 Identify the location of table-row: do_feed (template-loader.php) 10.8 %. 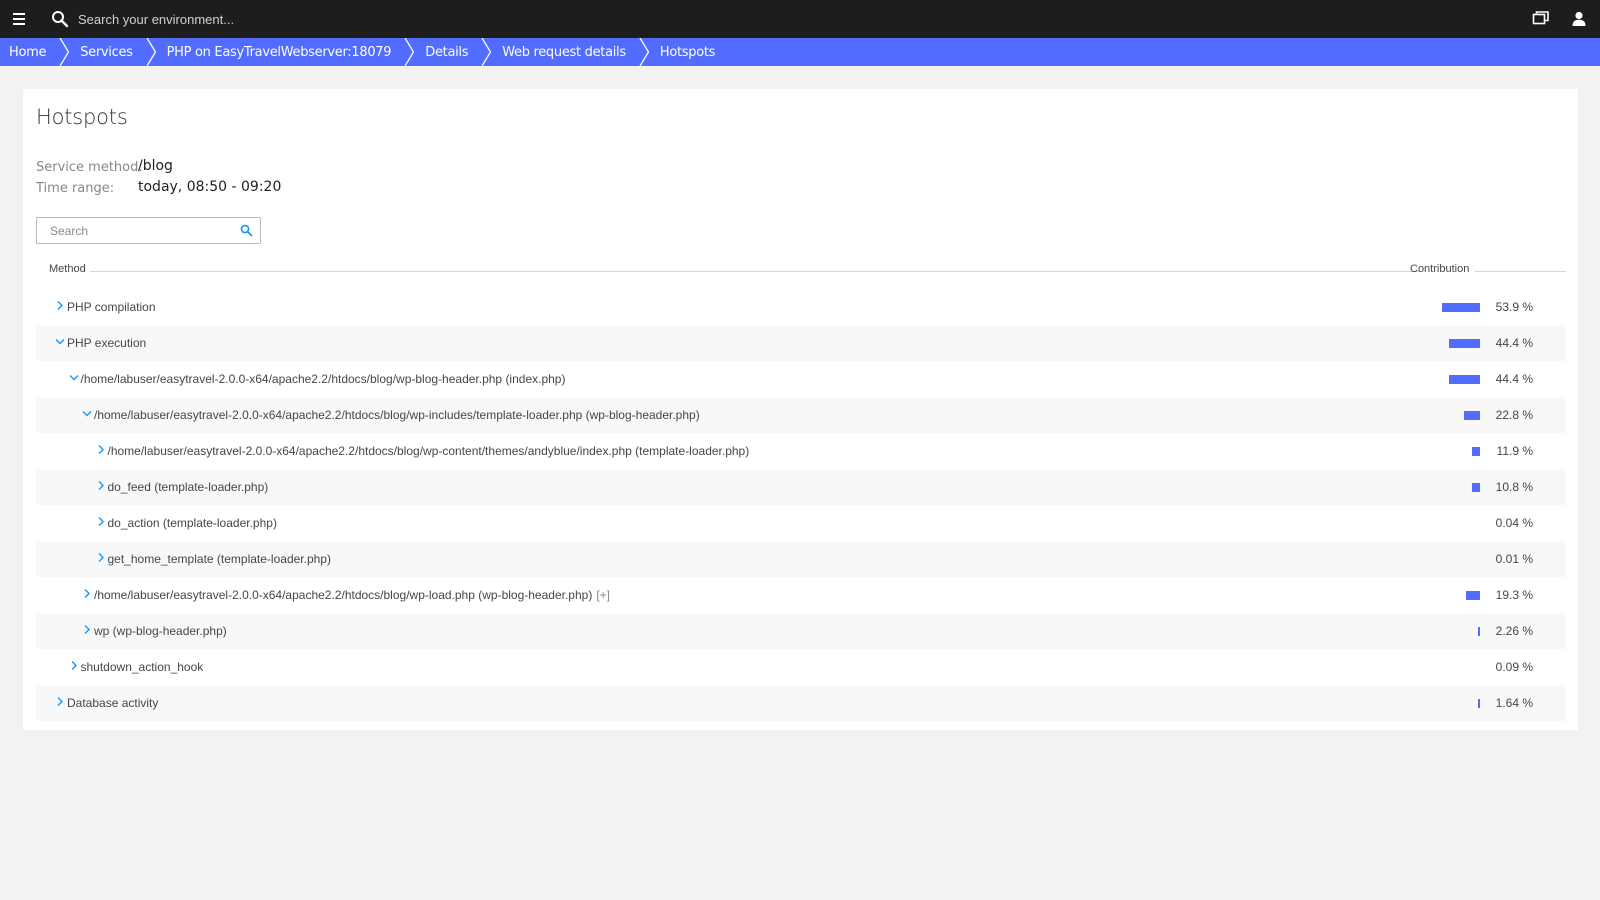
(801, 487).